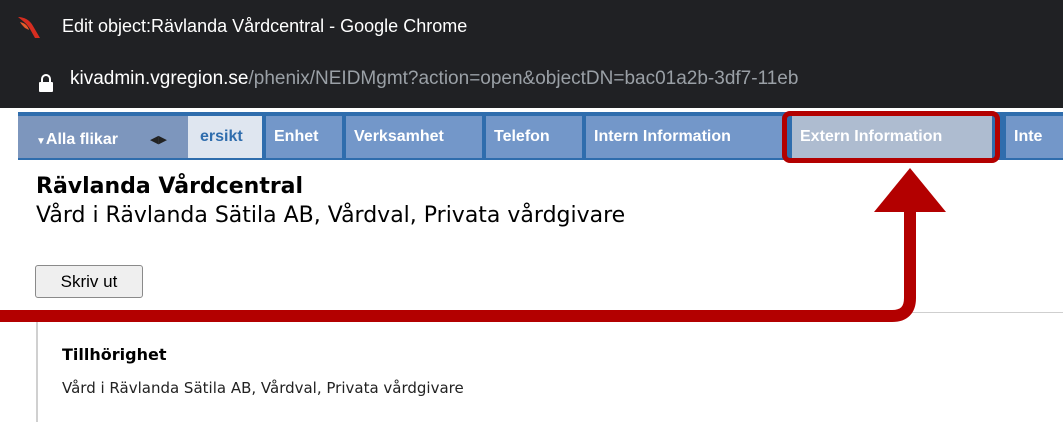 Image resolution: width=1063 pixels, height=422 pixels. I want to click on page-title: Rävlanda Vårdcentral, so click(170, 186).